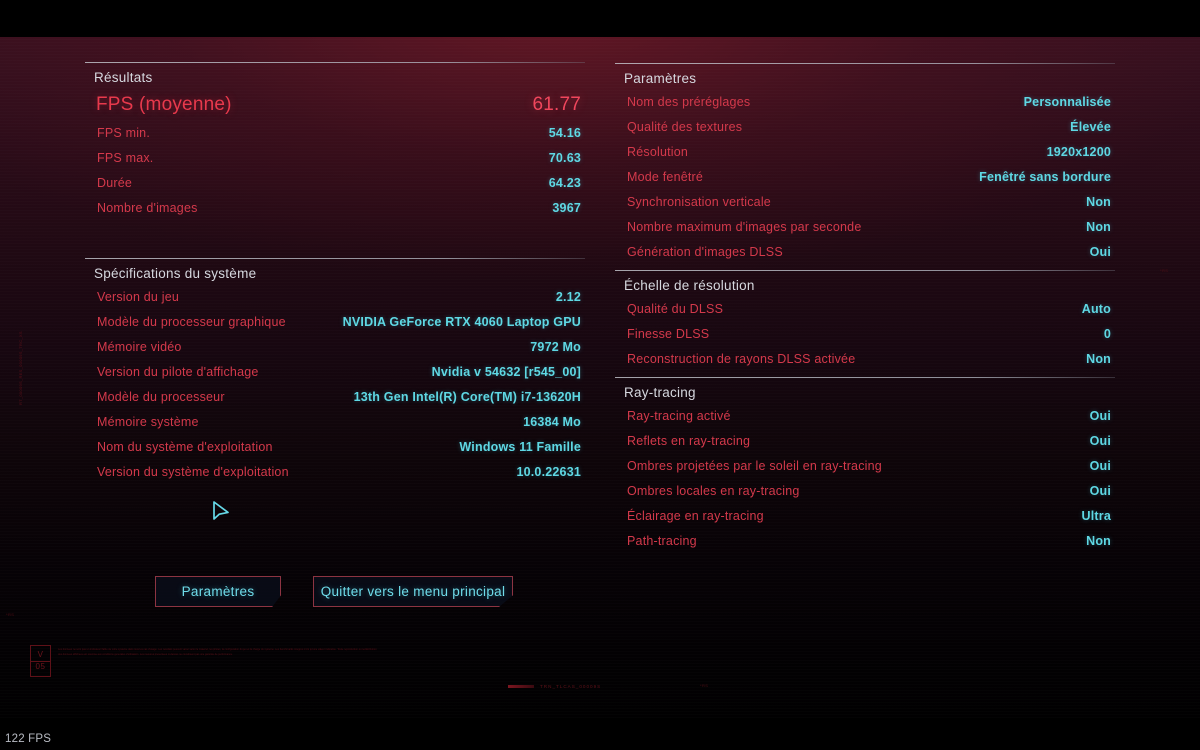  I want to click on tagline-dash-icon, so click(521, 686).